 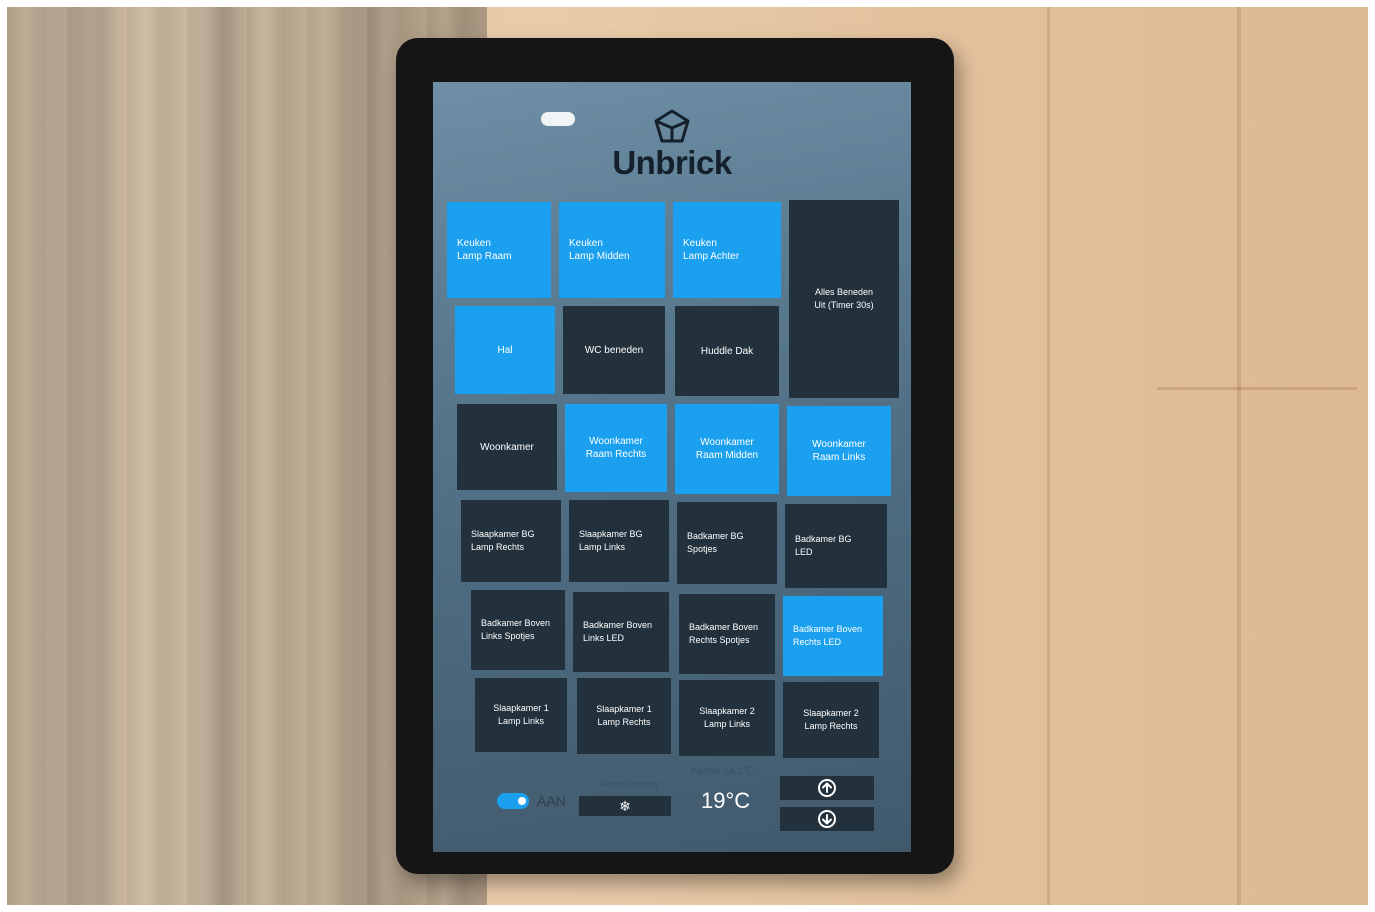 What do you see at coordinates (844, 305) in the screenshot?
I see `tile-label-line2: Uit (Timer 30s)` at bounding box center [844, 305].